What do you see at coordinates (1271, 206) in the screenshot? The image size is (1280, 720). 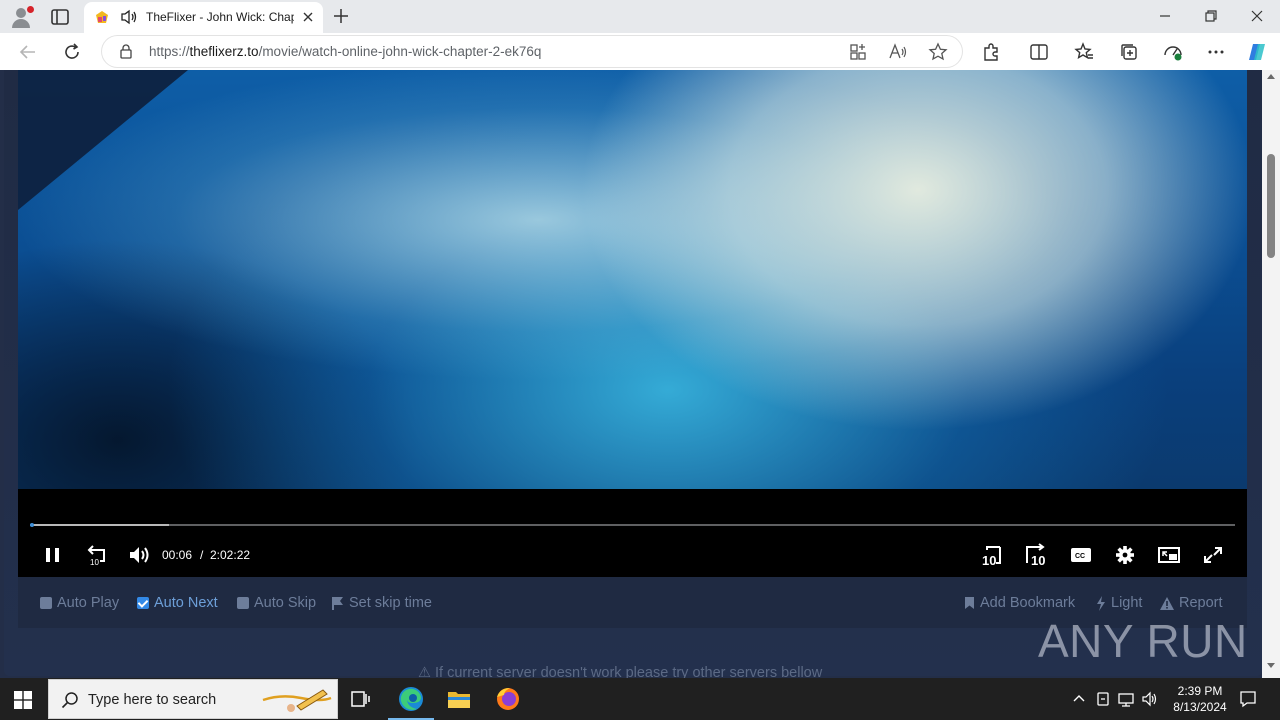 I see `scroll-thumb` at bounding box center [1271, 206].